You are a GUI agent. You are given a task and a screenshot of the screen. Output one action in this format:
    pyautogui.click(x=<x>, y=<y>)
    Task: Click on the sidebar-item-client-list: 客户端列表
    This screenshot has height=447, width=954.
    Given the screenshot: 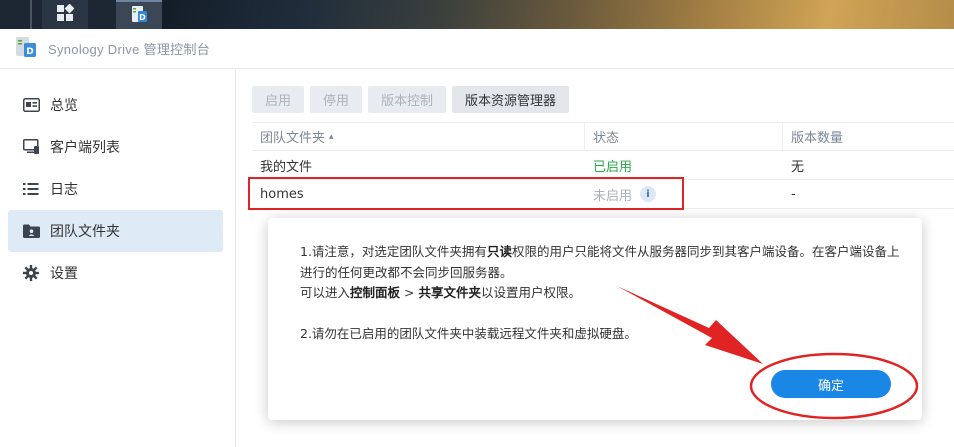 What is the action you would take?
    pyautogui.click(x=115, y=147)
    